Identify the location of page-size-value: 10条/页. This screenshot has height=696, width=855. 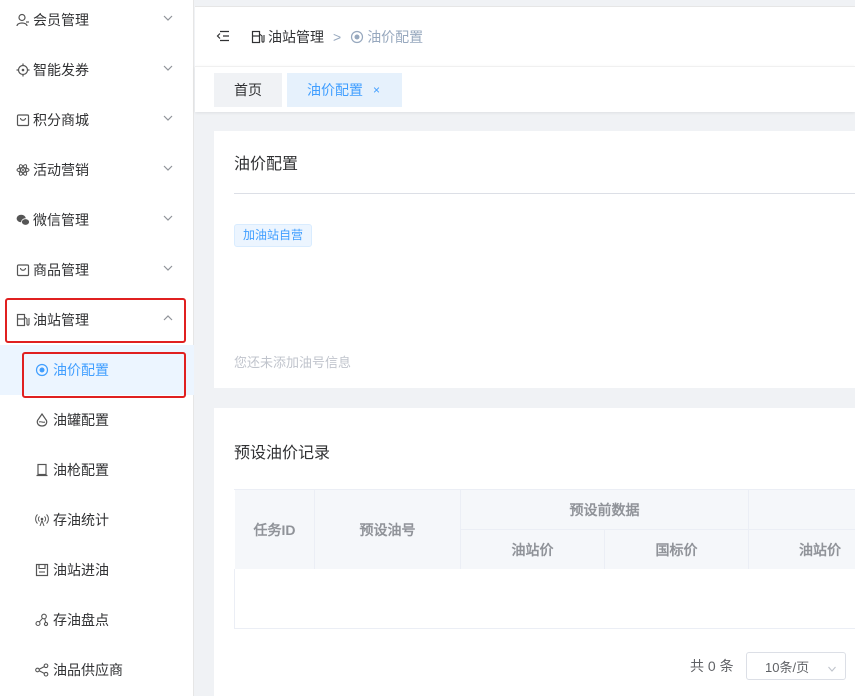
(787, 667).